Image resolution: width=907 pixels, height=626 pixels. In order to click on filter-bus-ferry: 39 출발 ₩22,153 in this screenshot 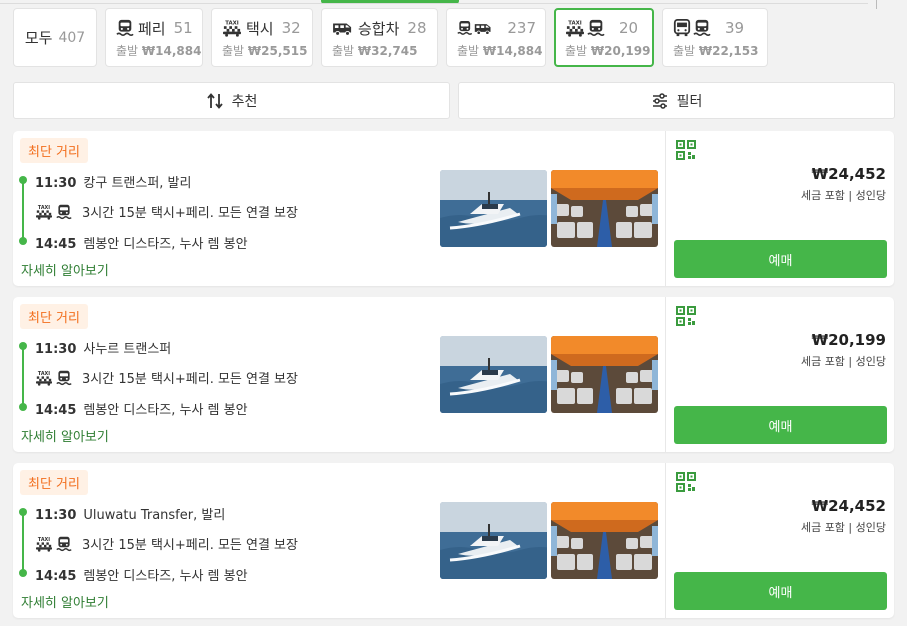, I will do `click(715, 37)`.